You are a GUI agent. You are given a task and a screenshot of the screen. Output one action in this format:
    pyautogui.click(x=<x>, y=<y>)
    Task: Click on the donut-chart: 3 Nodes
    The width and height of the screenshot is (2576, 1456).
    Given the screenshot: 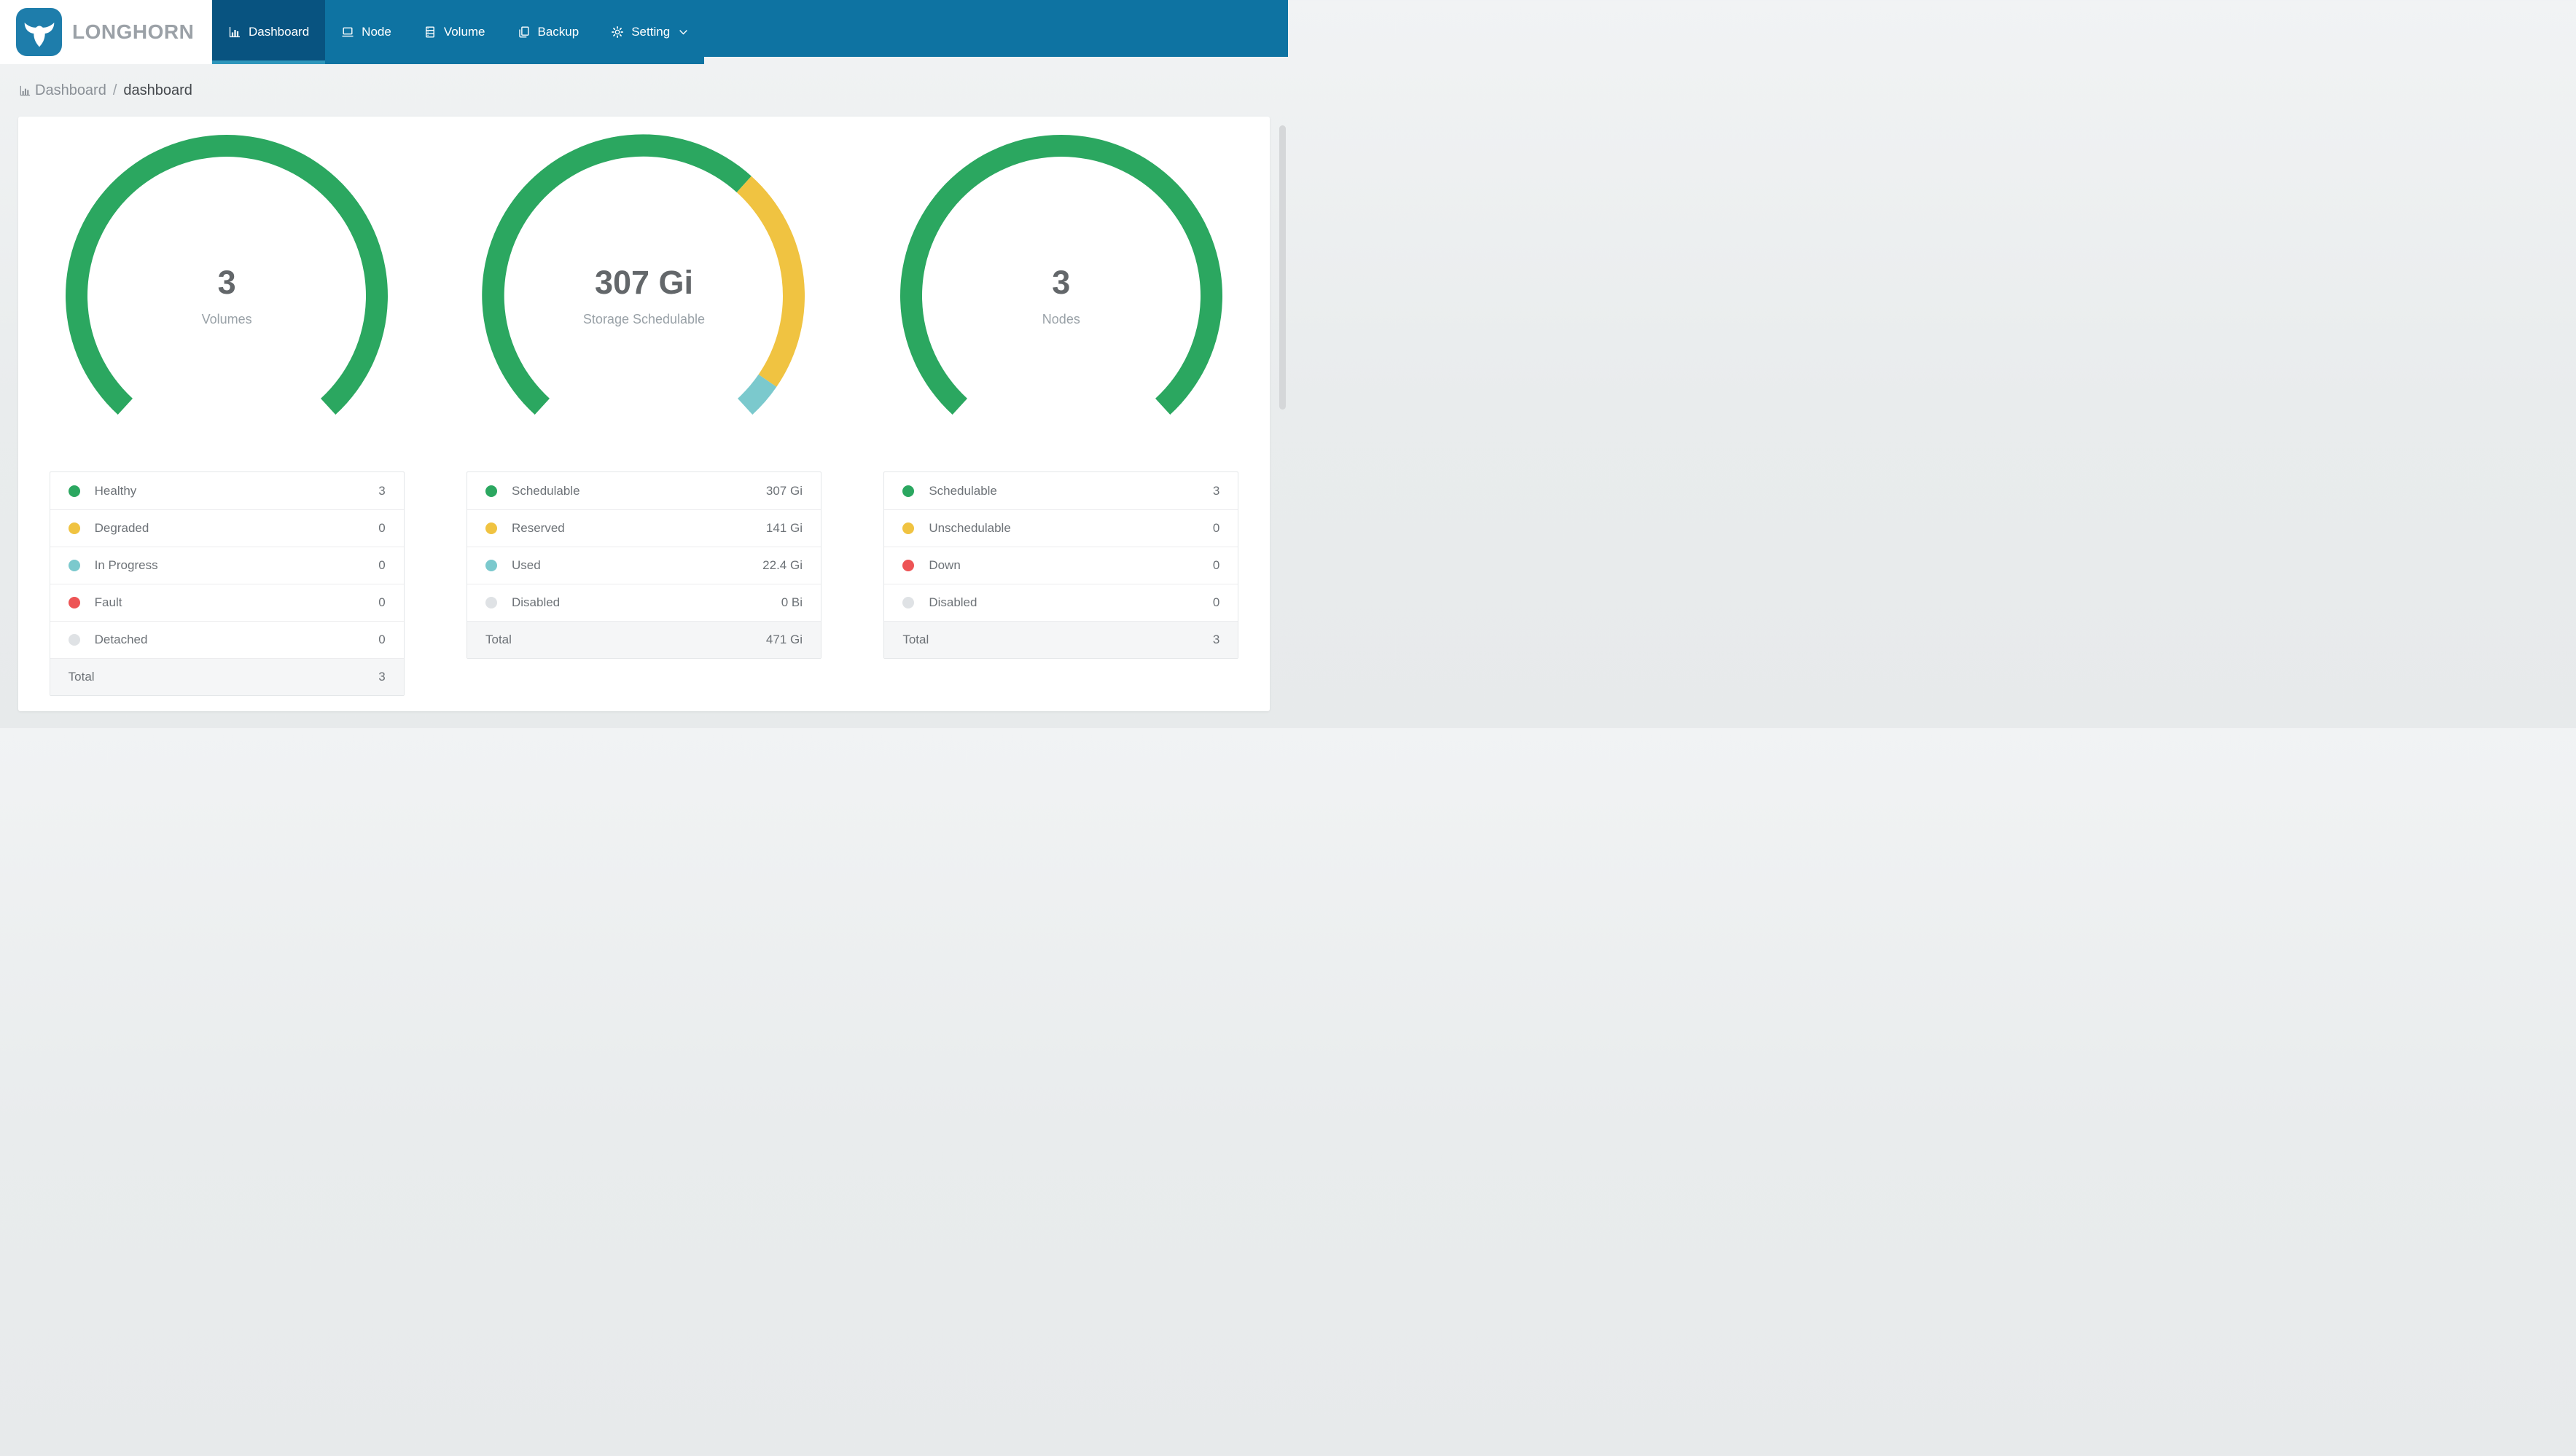 What is the action you would take?
    pyautogui.click(x=1061, y=295)
    